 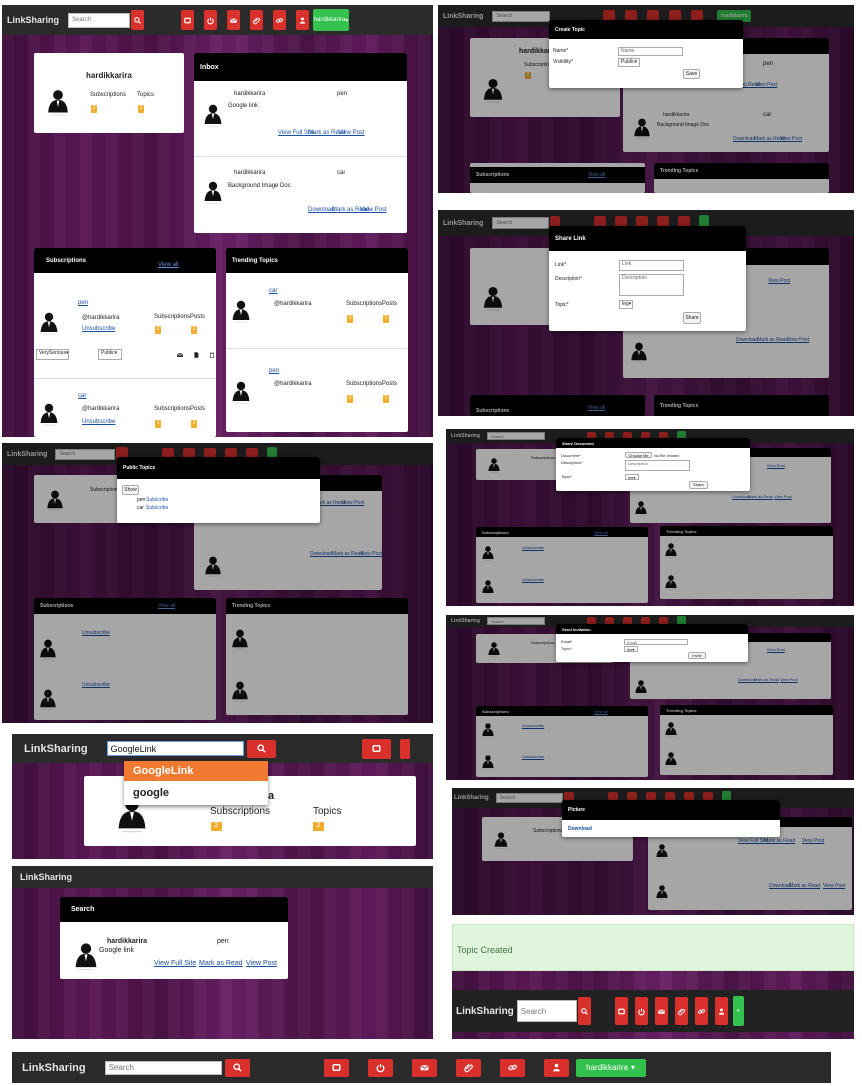 What do you see at coordinates (656, 642) in the screenshot?
I see `email-input: Email` at bounding box center [656, 642].